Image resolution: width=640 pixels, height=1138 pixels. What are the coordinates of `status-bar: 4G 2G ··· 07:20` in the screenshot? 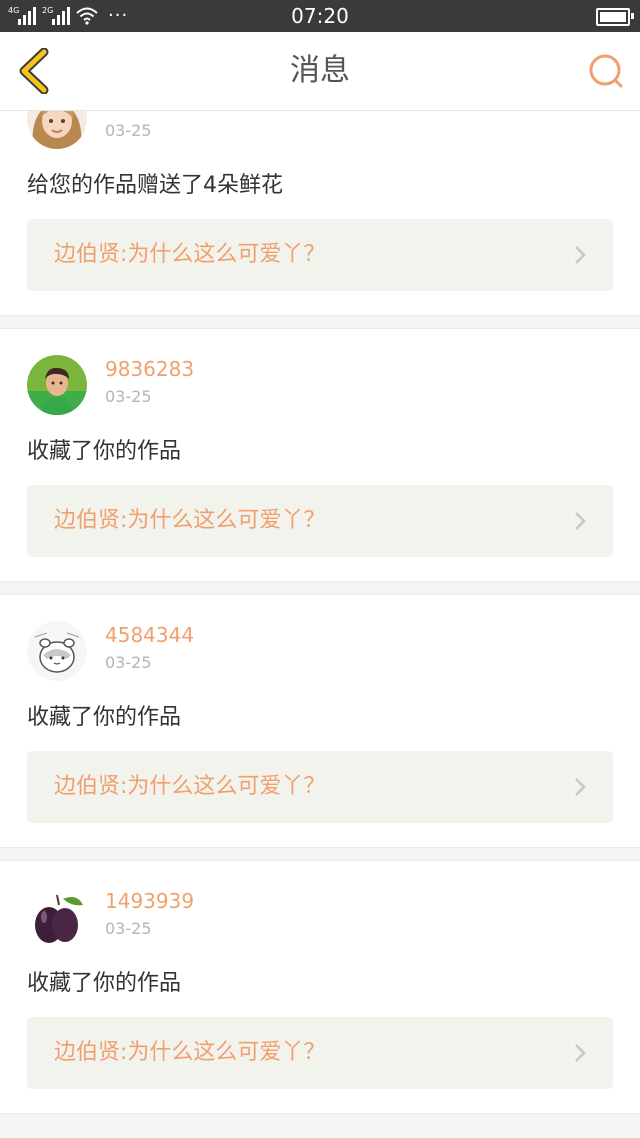 It's located at (320, 16).